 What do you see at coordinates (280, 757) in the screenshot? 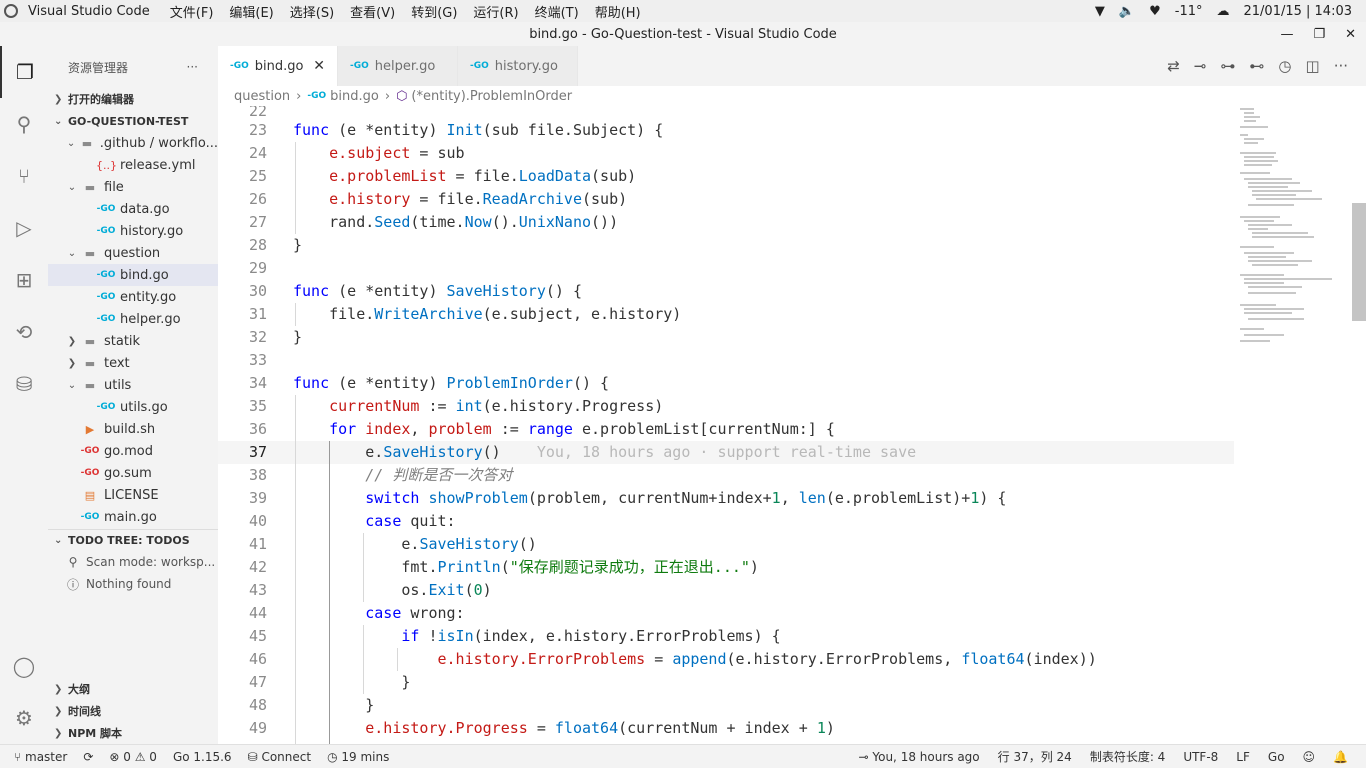
I see `connect-button: ⛁ Connect` at bounding box center [280, 757].